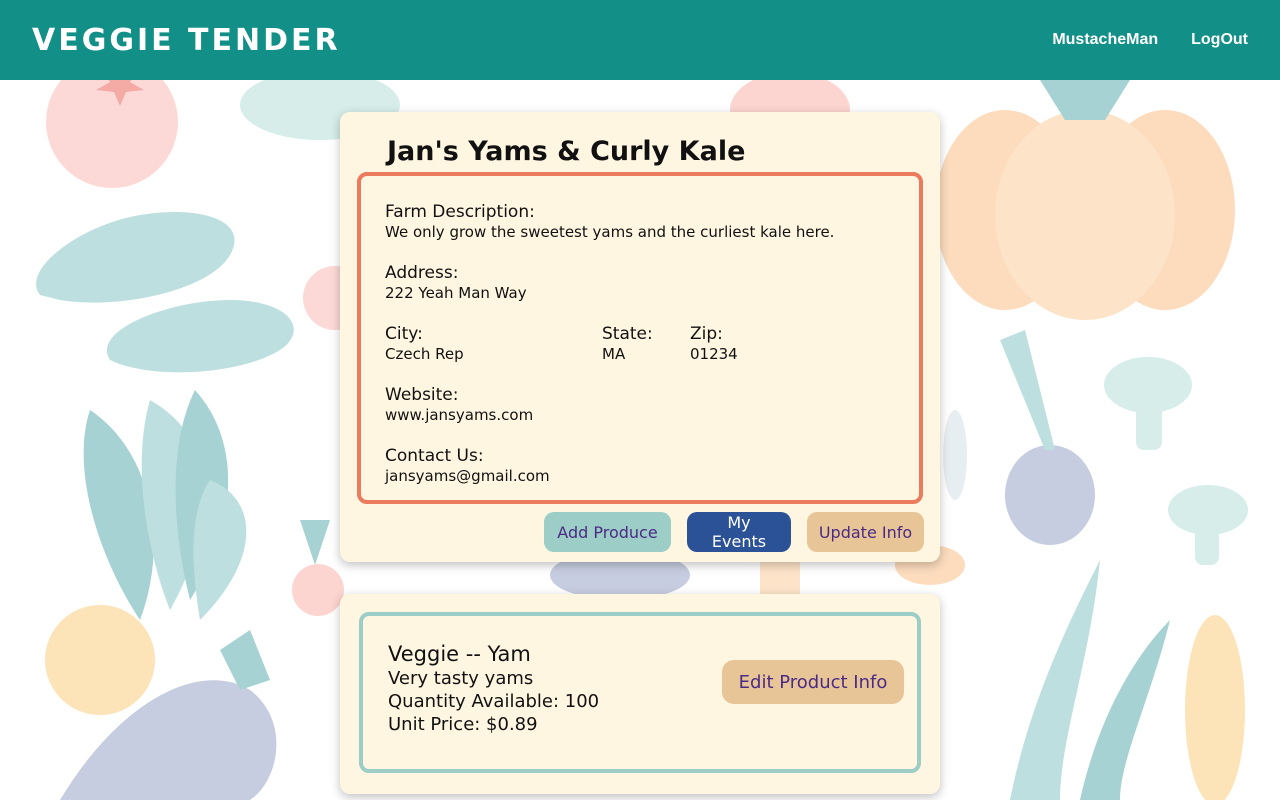 Image resolution: width=1280 pixels, height=800 pixels. I want to click on state-label: State:, so click(627, 334).